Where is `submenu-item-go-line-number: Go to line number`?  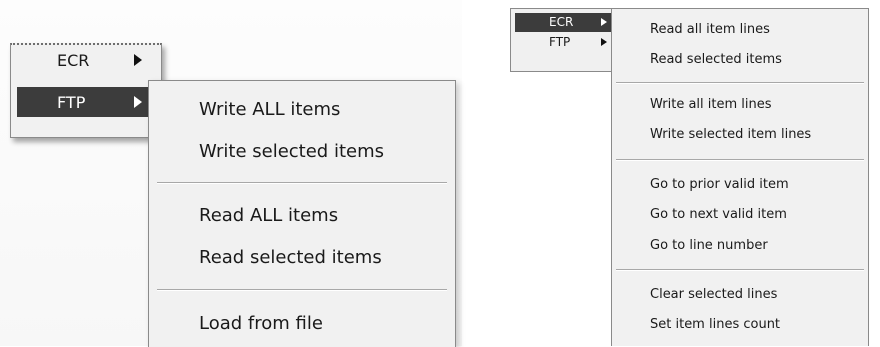 submenu-item-go-line-number: Go to line number is located at coordinates (709, 245).